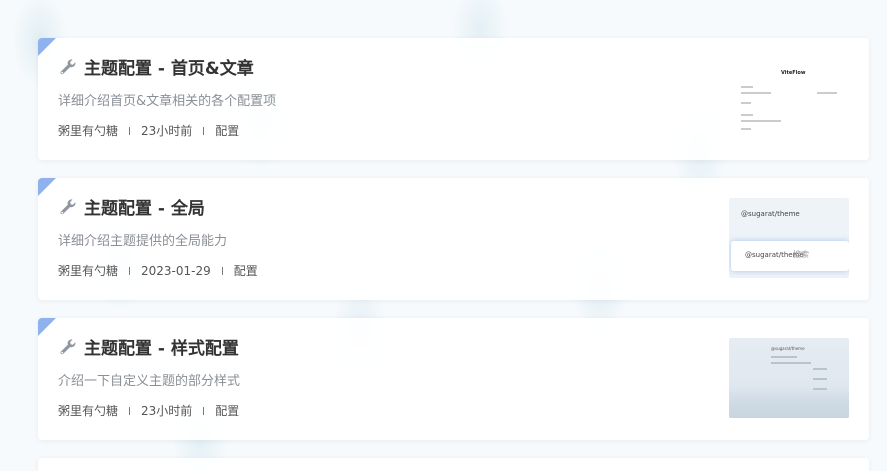  Describe the element at coordinates (789, 238) in the screenshot. I see `post-thumbnail: @sugarat/theme @sugarat/theme 搜索` at that location.